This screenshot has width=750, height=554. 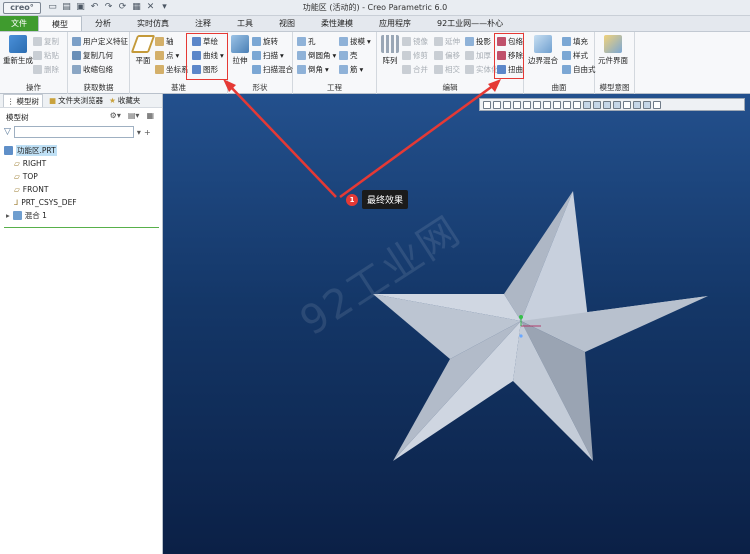 What do you see at coordinates (580, 41) in the screenshot?
I see `fill-label: 填充` at bounding box center [580, 41].